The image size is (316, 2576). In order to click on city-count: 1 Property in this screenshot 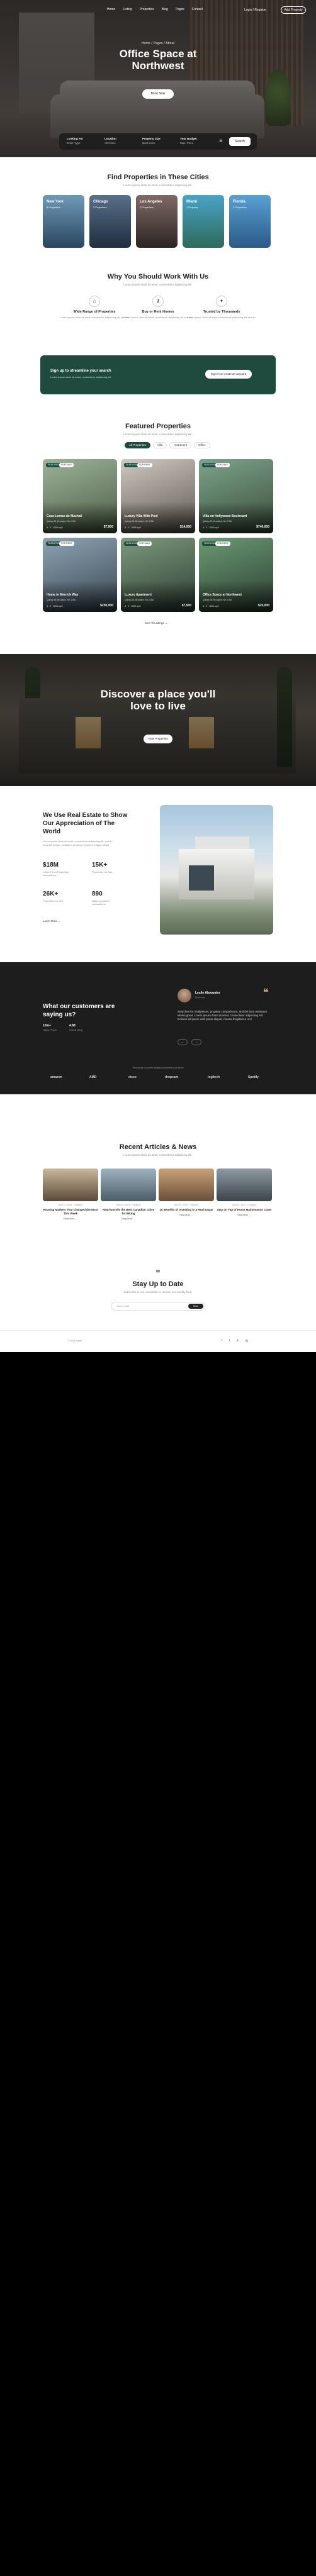, I will do `click(192, 207)`.